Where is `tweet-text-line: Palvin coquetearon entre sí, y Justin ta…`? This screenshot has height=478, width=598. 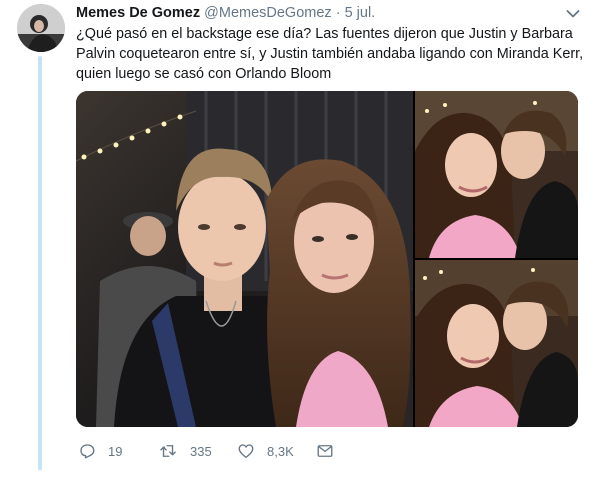 tweet-text-line: Palvin coquetearon entre sí, y Justin ta… is located at coordinates (330, 54).